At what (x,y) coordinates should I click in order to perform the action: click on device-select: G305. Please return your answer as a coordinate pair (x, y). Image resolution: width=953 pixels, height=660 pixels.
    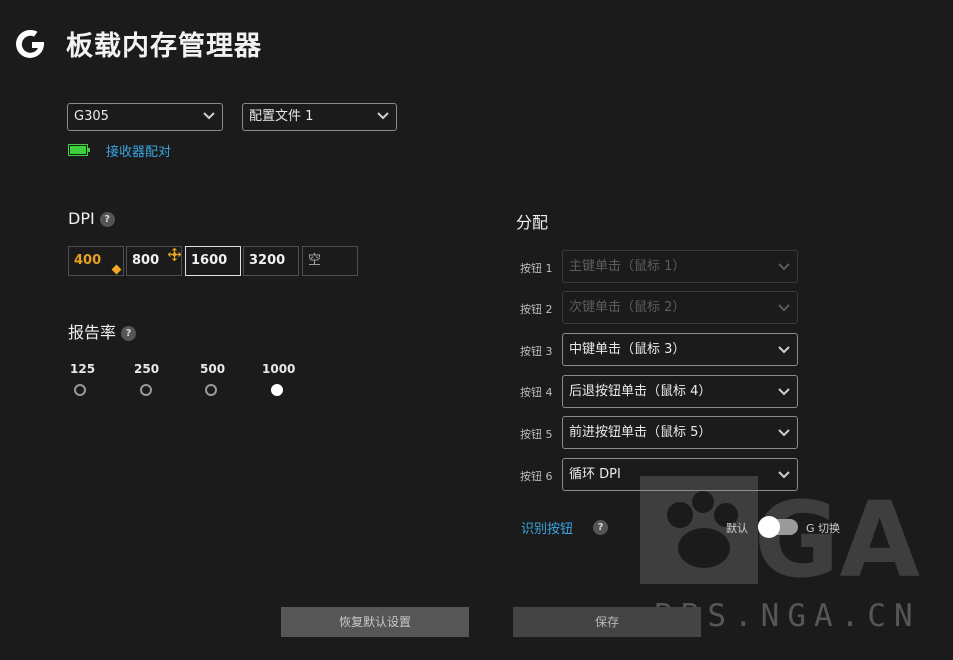
    Looking at the image, I should click on (145, 117).